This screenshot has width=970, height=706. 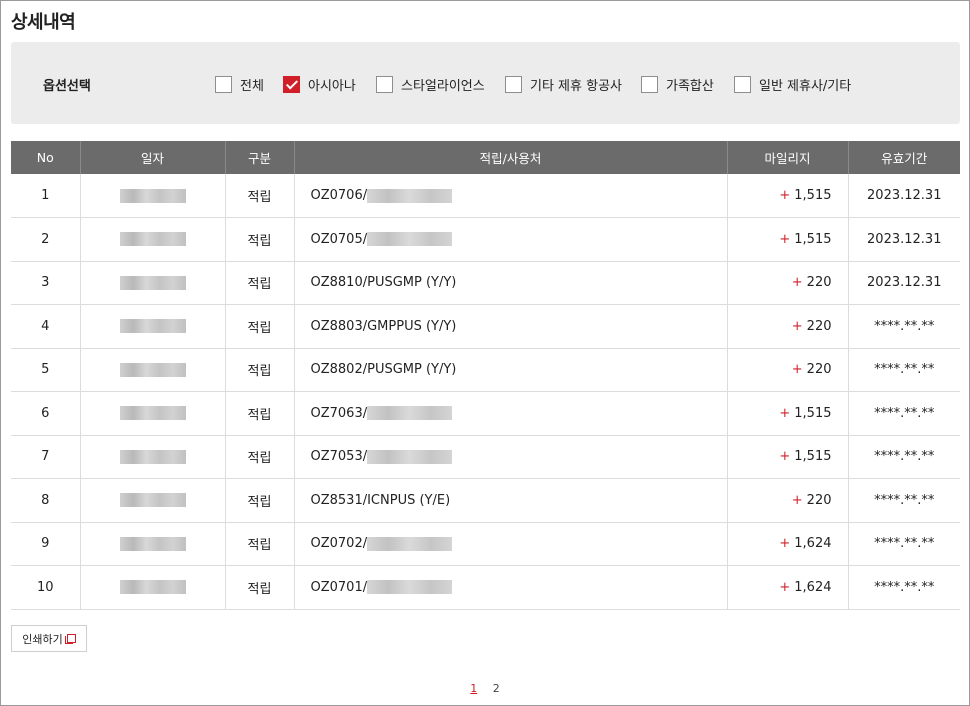 What do you see at coordinates (42, 639) in the screenshot?
I see `print-button-label: 인쇄하기` at bounding box center [42, 639].